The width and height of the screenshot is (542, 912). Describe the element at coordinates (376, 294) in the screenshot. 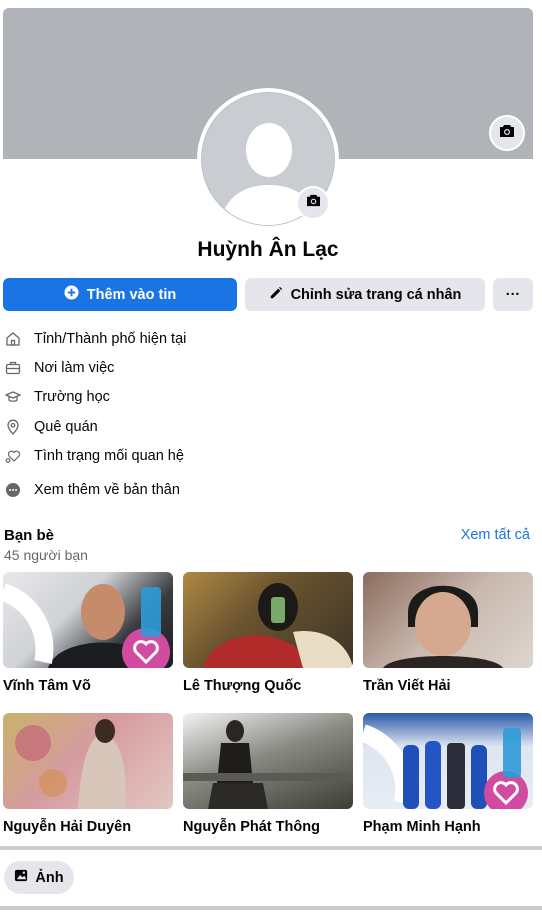

I see `edit-profile-label: Chỉnh sửa trang cá nhân` at that location.